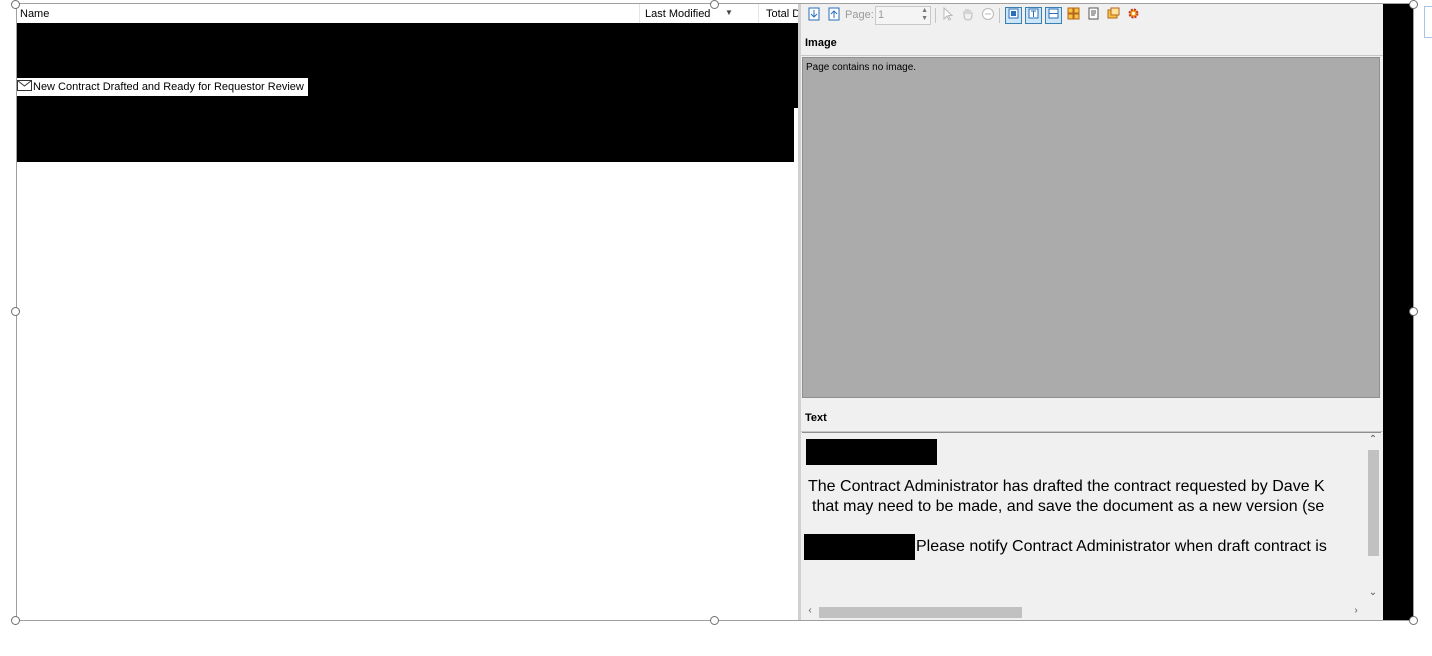  Describe the element at coordinates (15, 4) in the screenshot. I see `resize-handle-top-left` at that location.